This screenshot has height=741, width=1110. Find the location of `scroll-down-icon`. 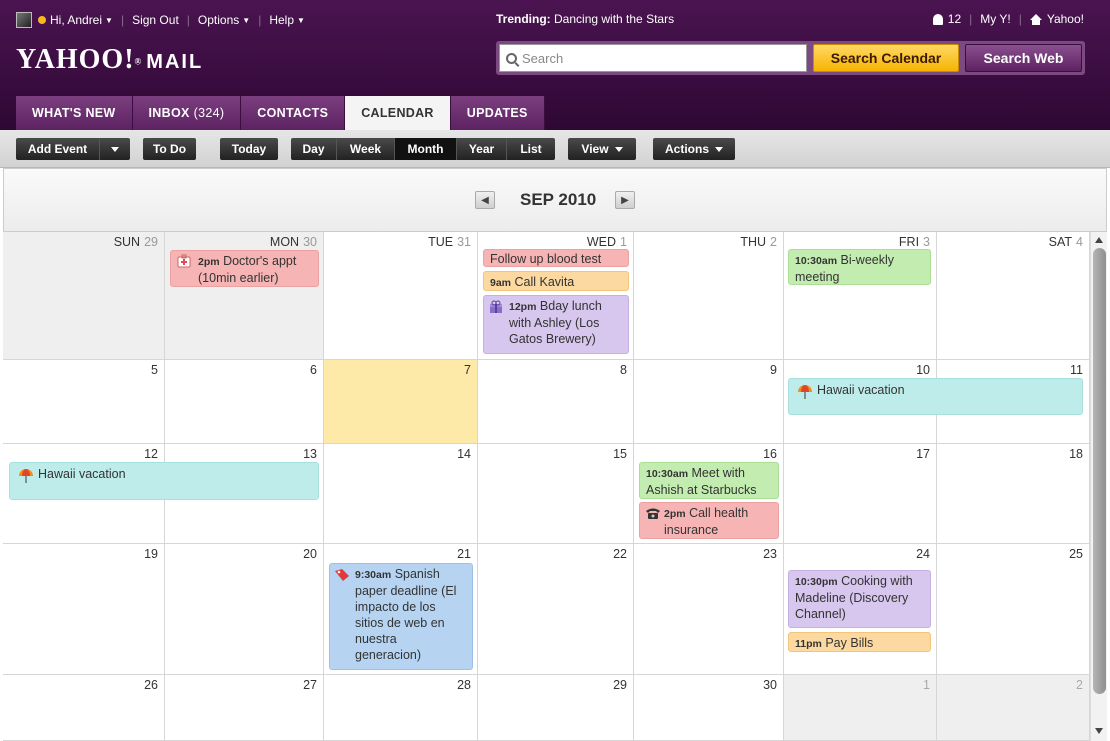

scroll-down-icon is located at coordinates (1099, 731).